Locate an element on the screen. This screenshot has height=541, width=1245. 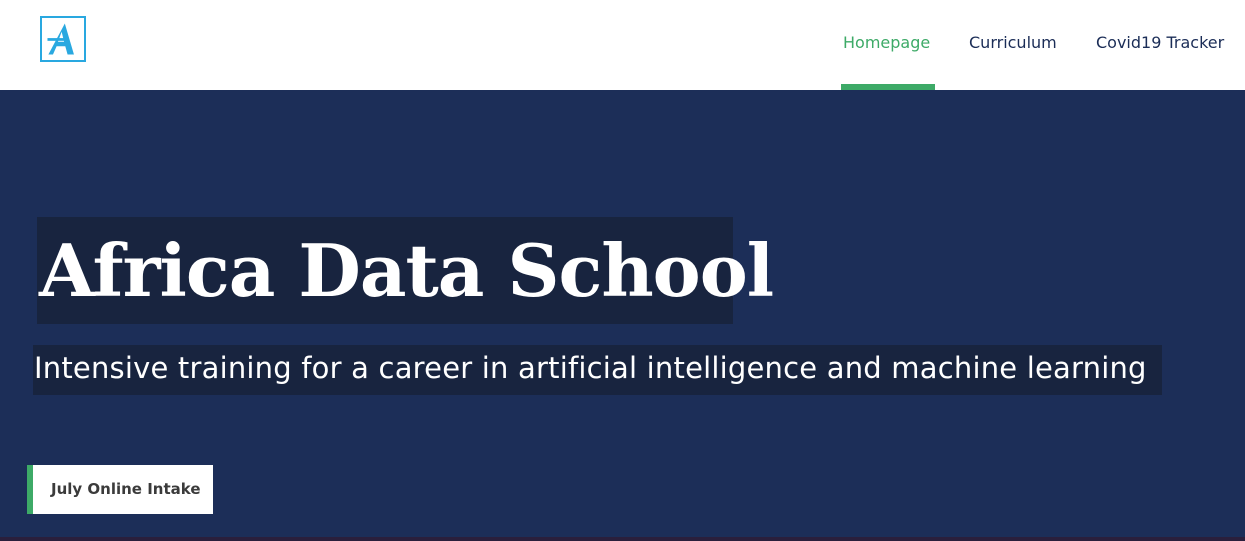
hero-bottom-edge is located at coordinates (622, 539).